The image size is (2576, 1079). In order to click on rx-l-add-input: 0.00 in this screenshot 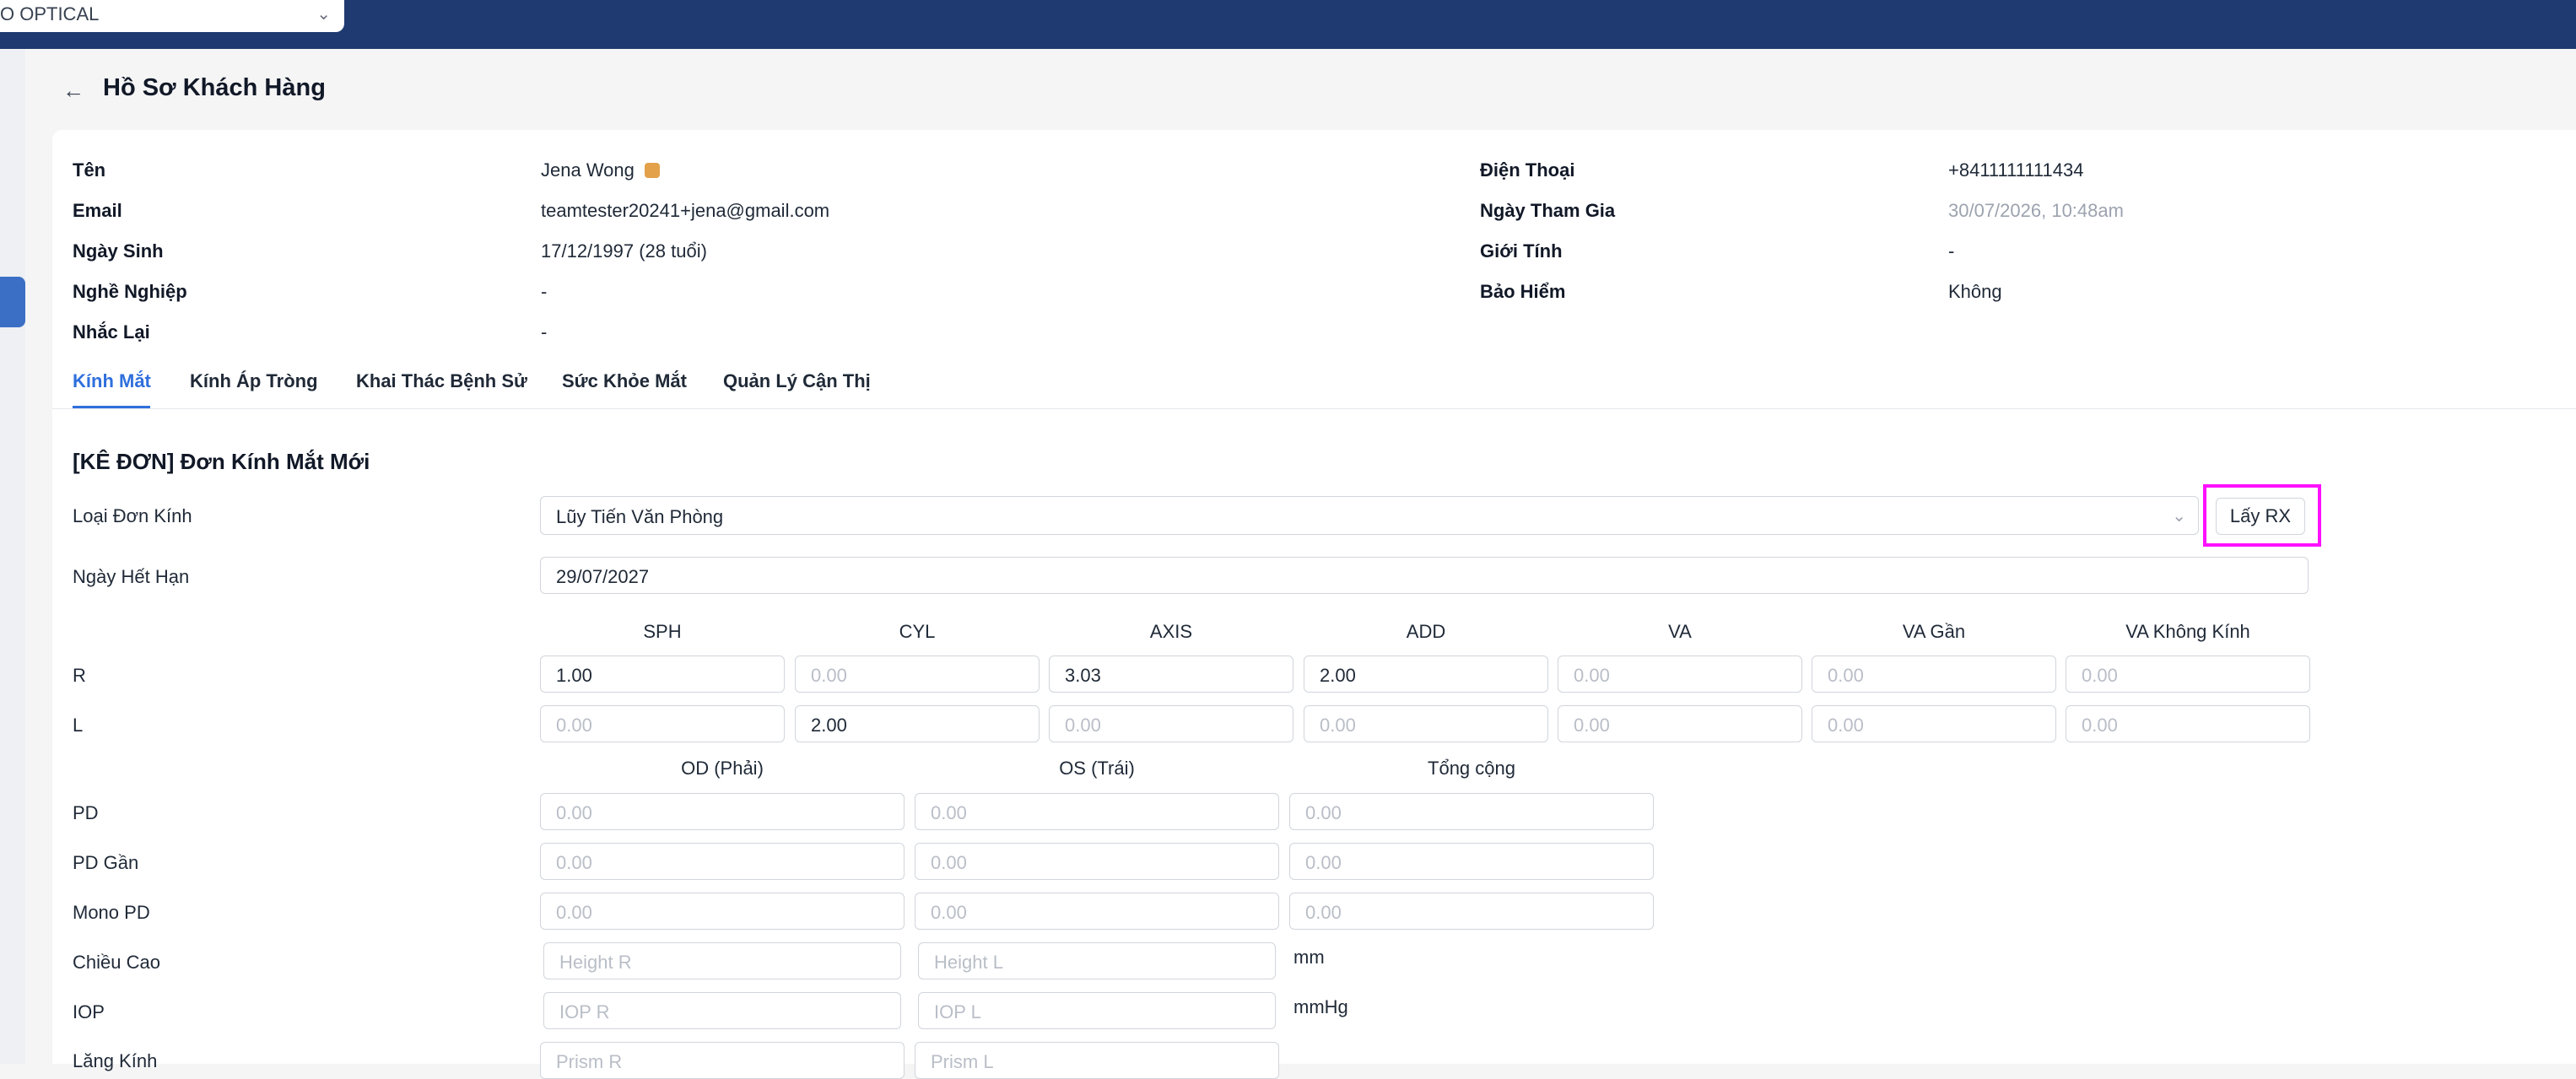, I will do `click(1426, 723)`.